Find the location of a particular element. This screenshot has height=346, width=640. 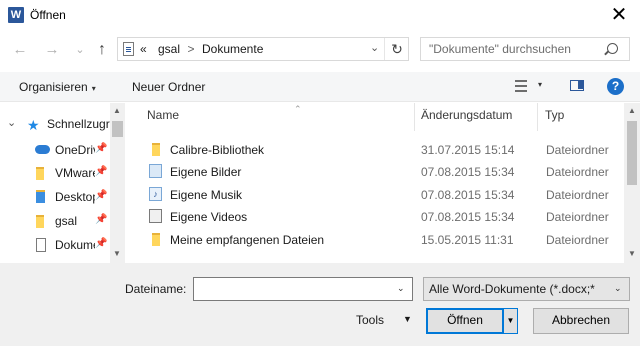

sidebar-item-onedrive: OneDrive 📌 is located at coordinates (55, 150).